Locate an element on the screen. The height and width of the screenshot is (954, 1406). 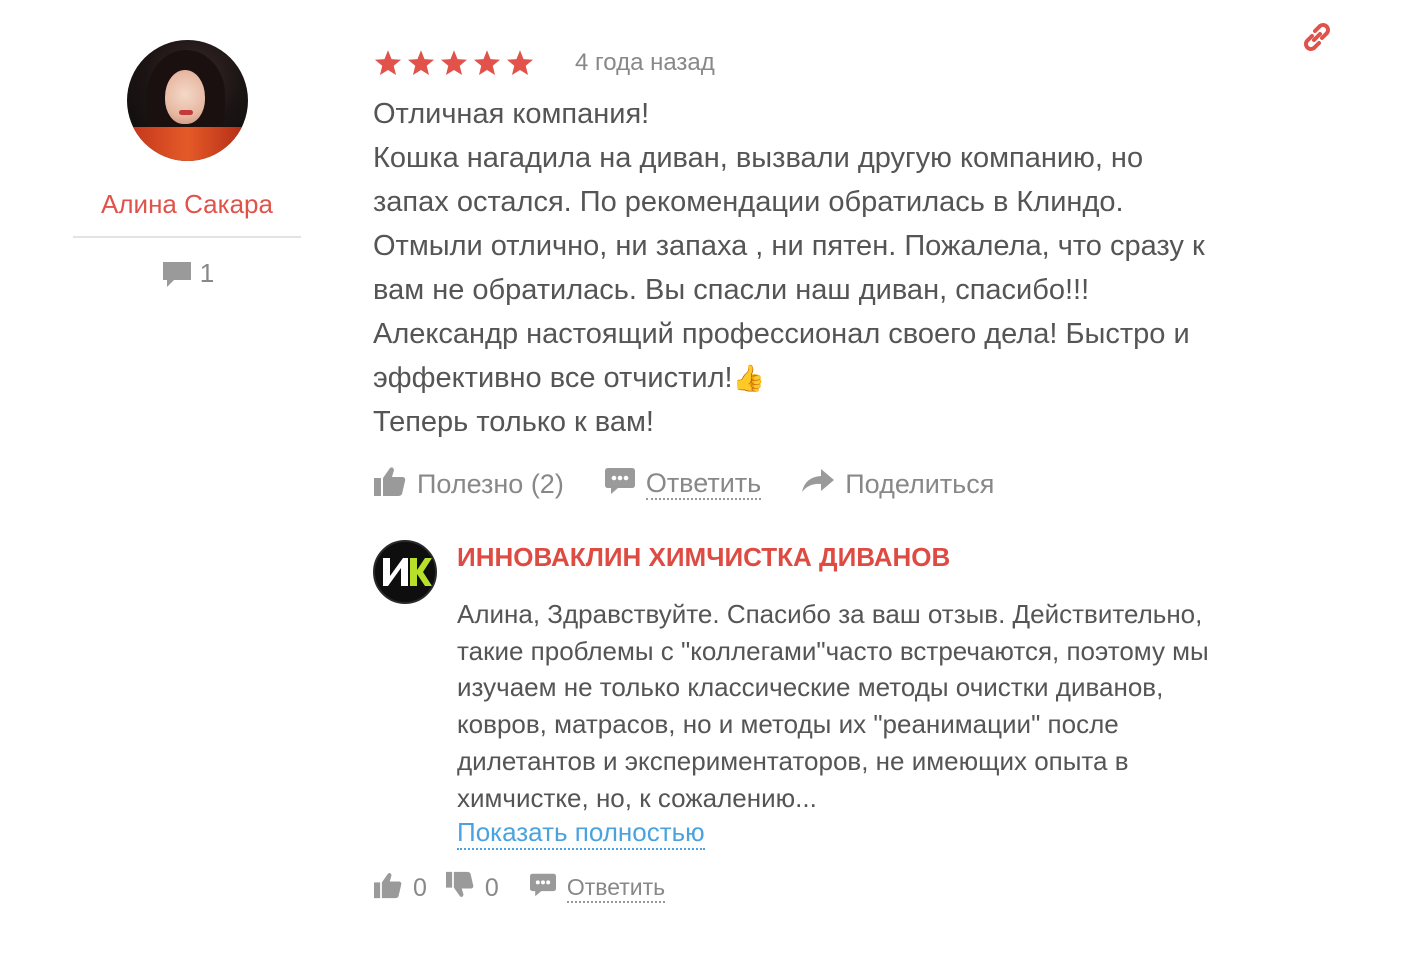
like-button: 0 is located at coordinates (400, 888).